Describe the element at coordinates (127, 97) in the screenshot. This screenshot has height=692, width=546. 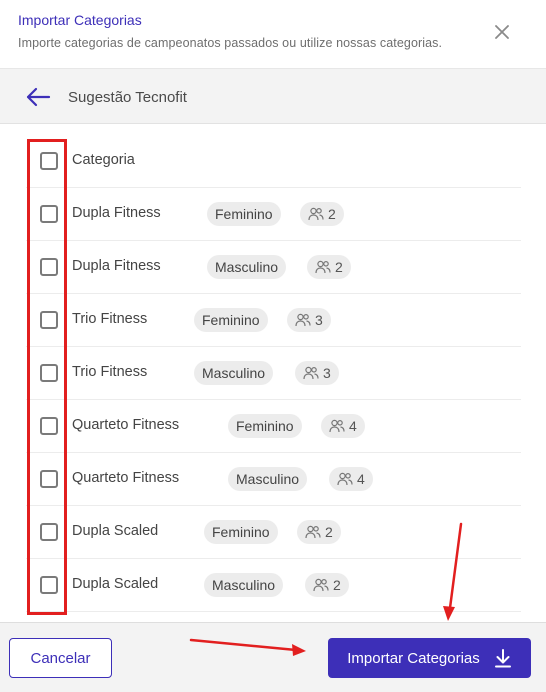
I see `source-title: Sugestão Tecnofit` at that location.